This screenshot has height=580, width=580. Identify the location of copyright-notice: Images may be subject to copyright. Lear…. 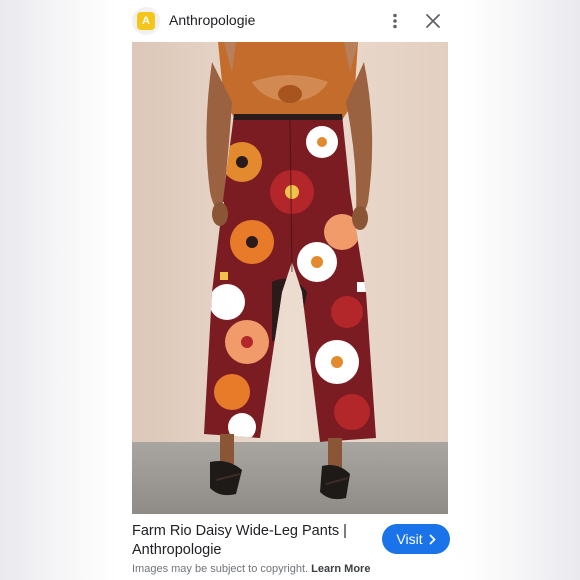
(251, 569).